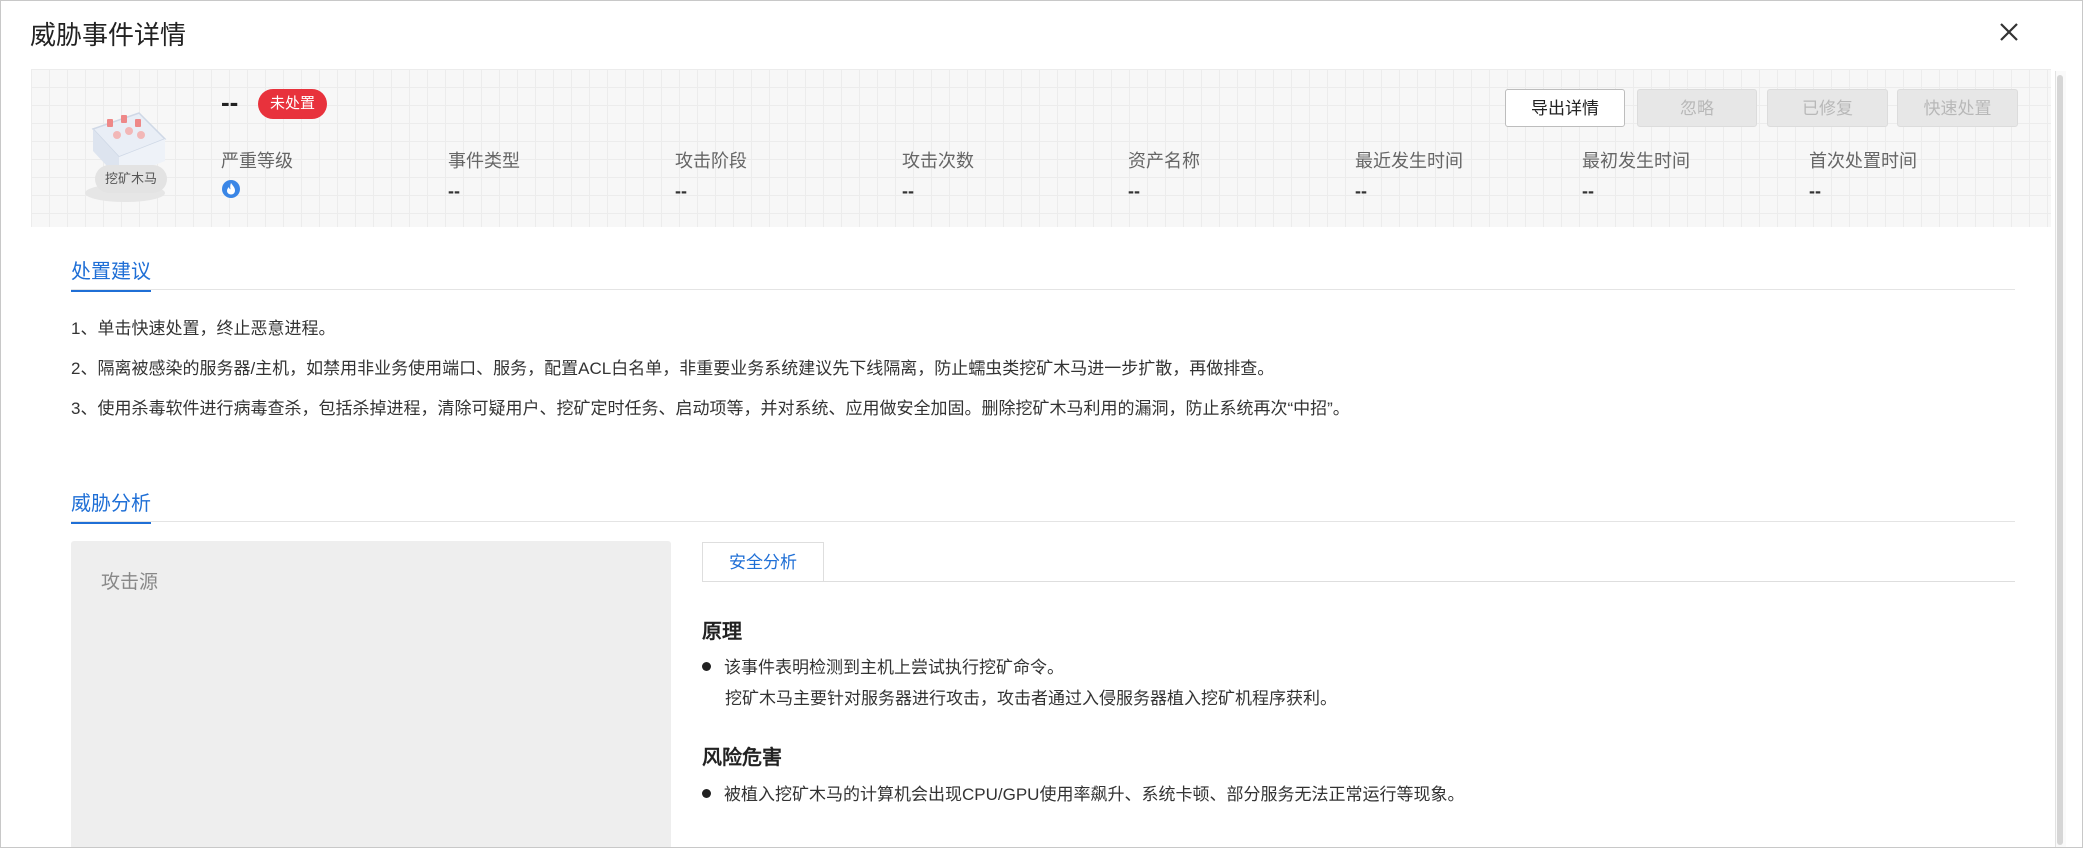 This screenshot has width=2083, height=848. I want to click on quick-handle-button: 快速处置, so click(1957, 108).